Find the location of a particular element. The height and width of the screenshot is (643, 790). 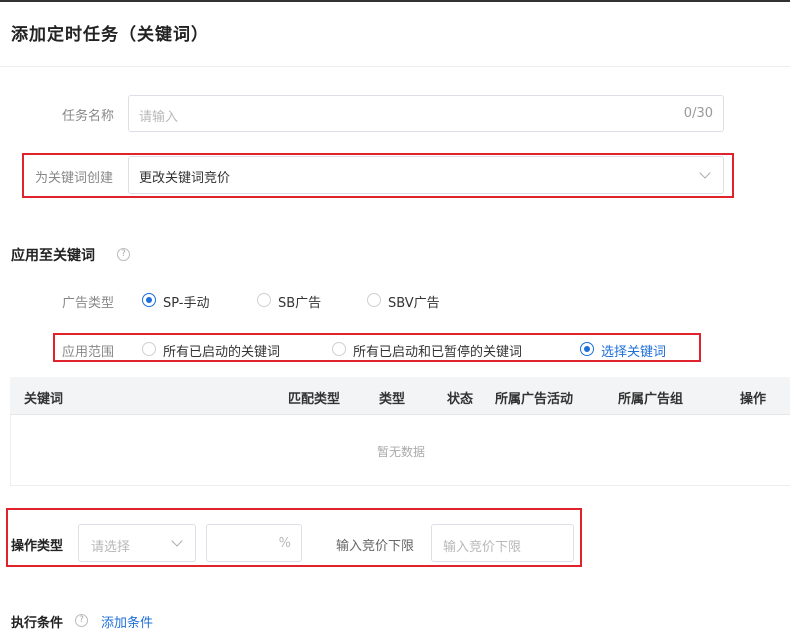

radio-sbv-ad-label: SBV广告 is located at coordinates (414, 301).